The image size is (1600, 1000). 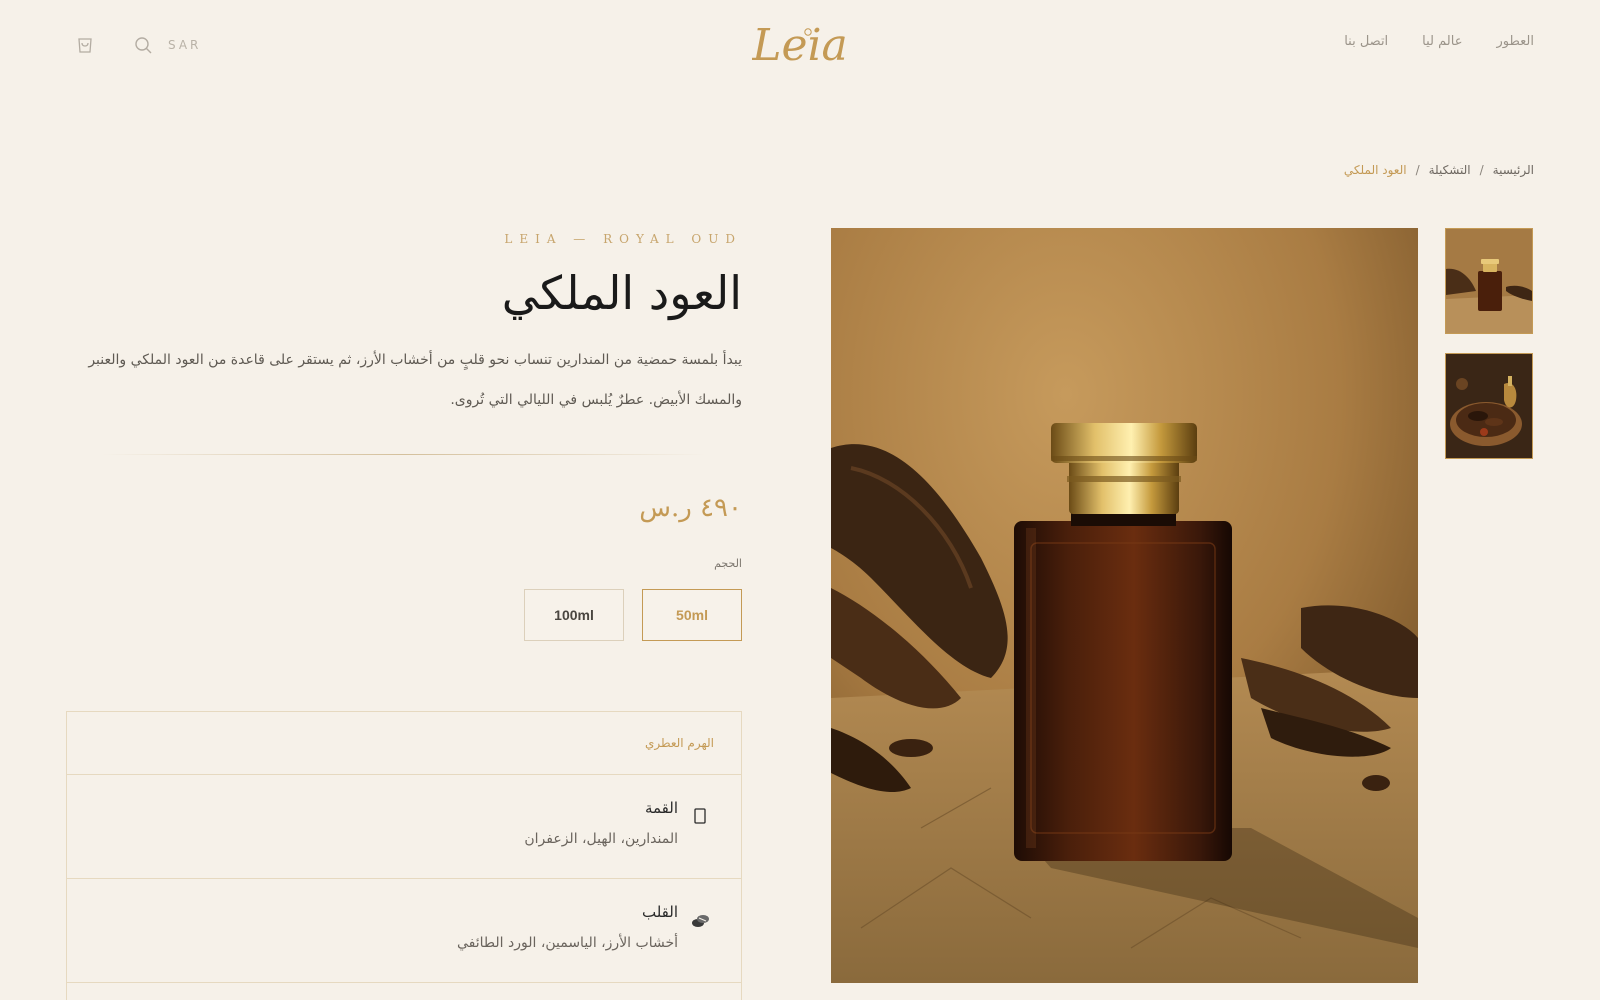 What do you see at coordinates (184, 45) in the screenshot?
I see `currency-selector: SAR` at bounding box center [184, 45].